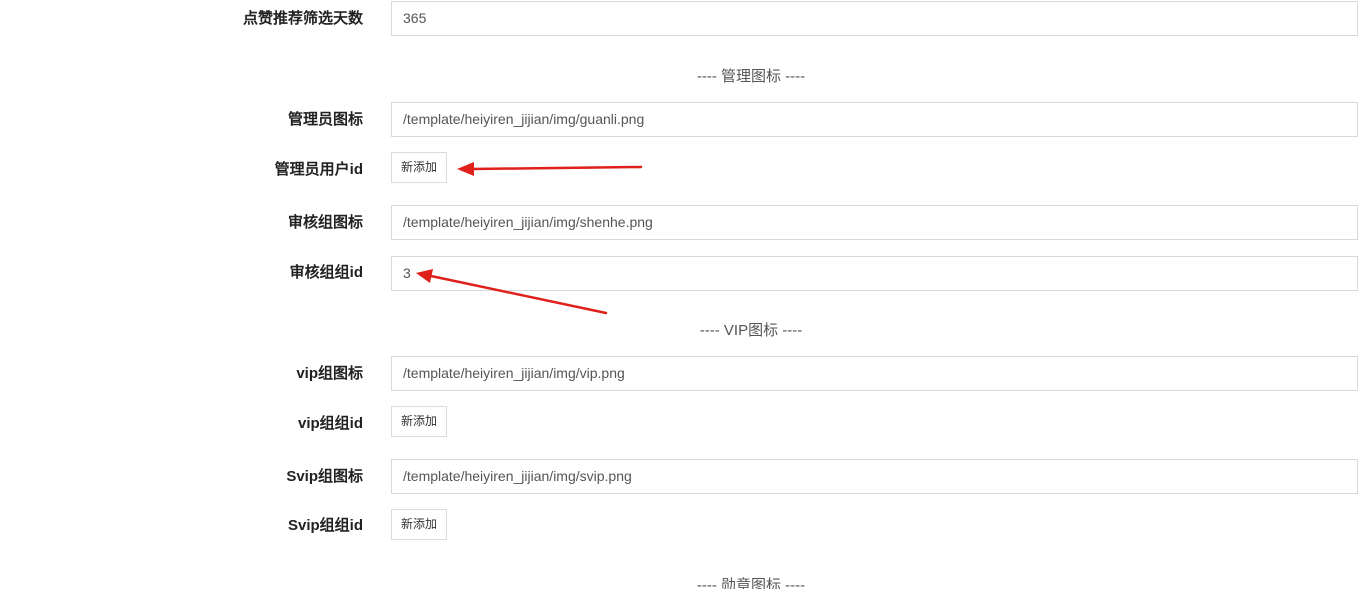 The image size is (1366, 589). What do you see at coordinates (874, 222) in the screenshot?
I see `review-icon-input: /template/heiyiren_jijian/img/shenhe.png` at bounding box center [874, 222].